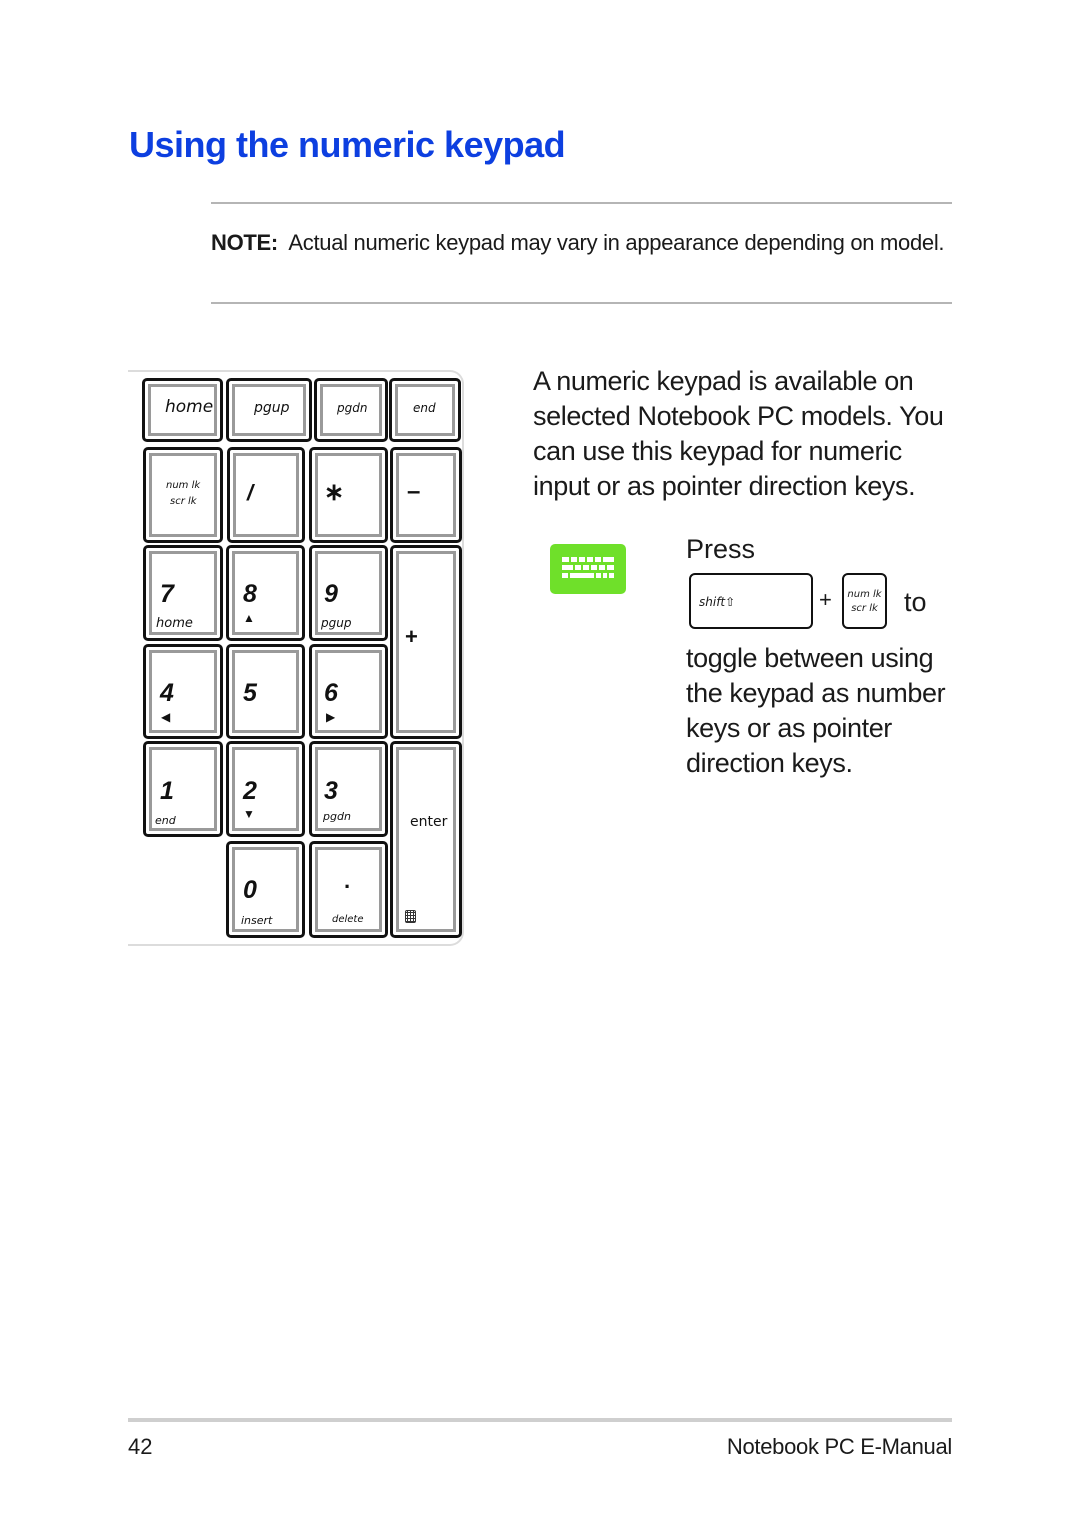 This screenshot has height=1522, width=1080. Describe the element at coordinates (249, 618) in the screenshot. I see `up-arrow-icon: ▲` at that location.